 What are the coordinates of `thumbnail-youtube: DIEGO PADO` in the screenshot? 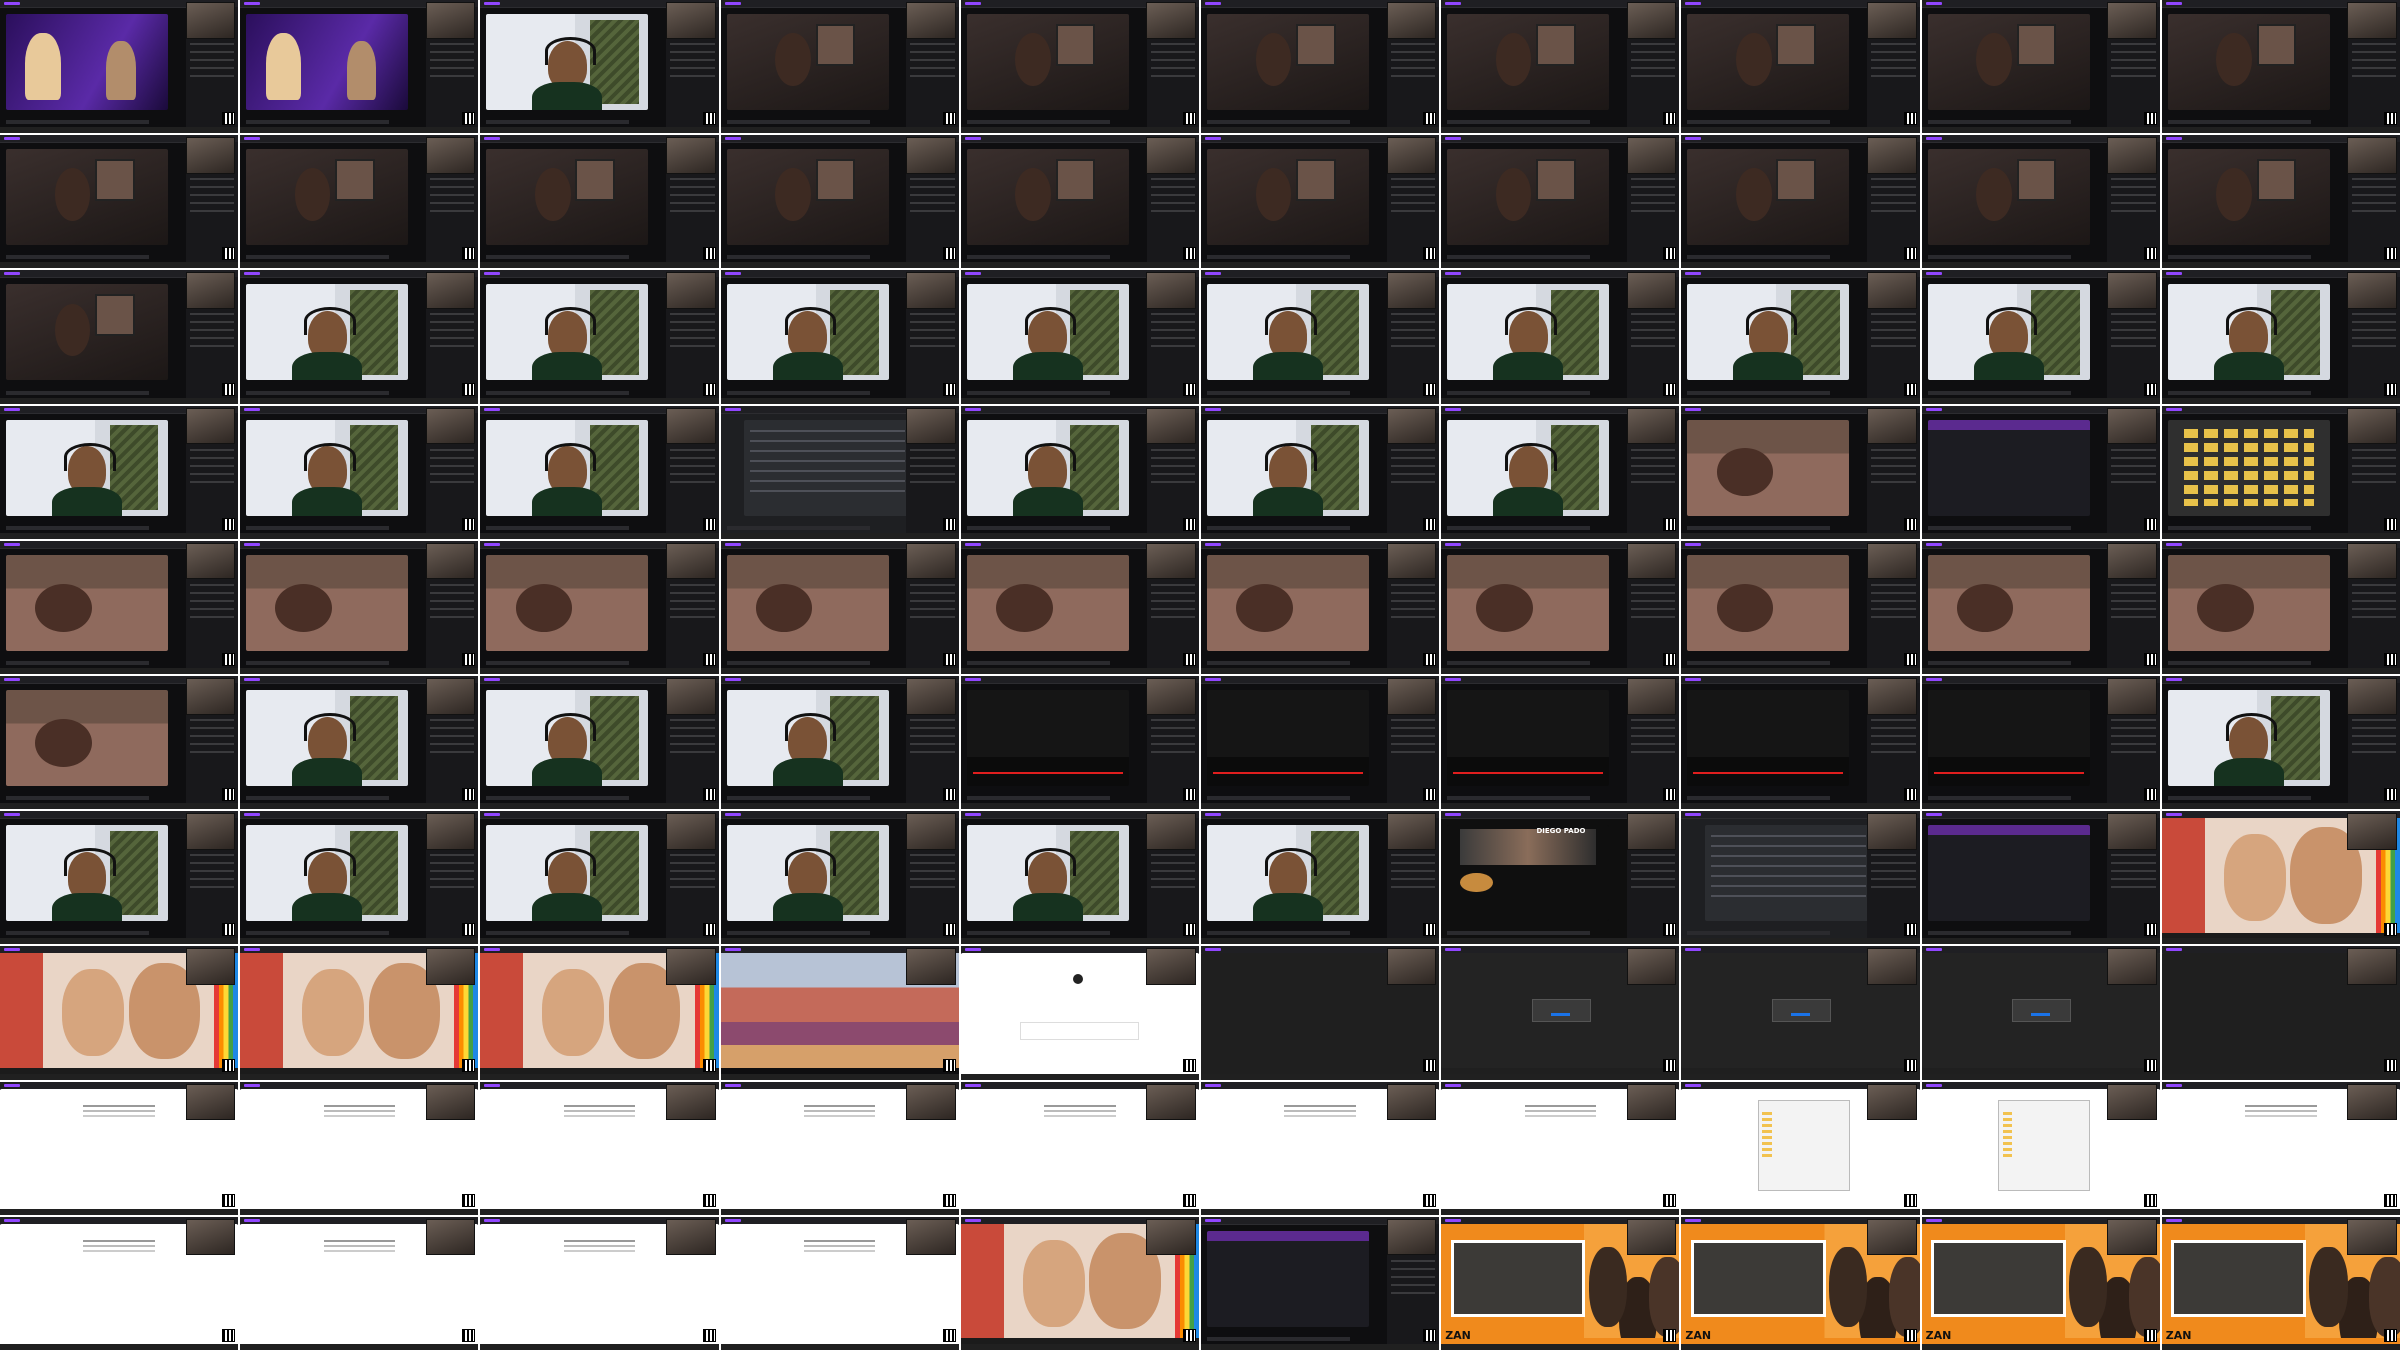 It's located at (1560, 878).